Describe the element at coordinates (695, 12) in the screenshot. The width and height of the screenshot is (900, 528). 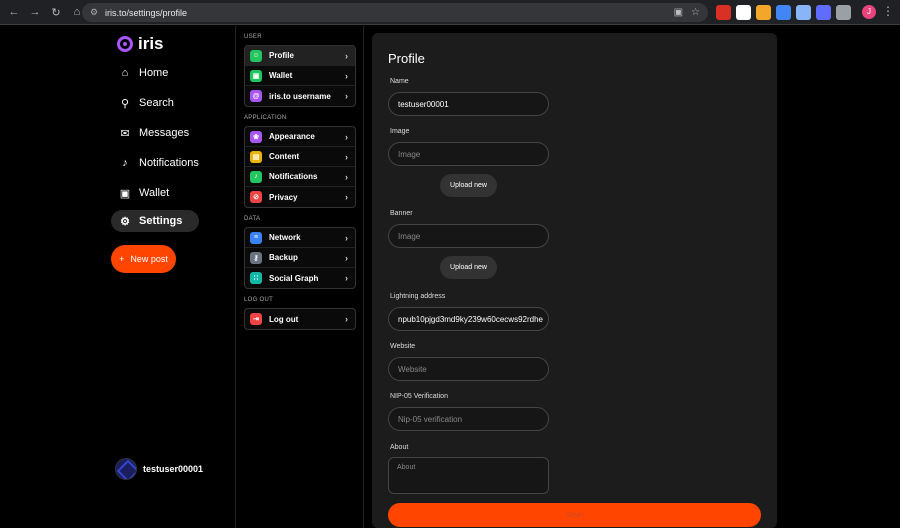
I see `bookmark-star-icon: ☆` at that location.